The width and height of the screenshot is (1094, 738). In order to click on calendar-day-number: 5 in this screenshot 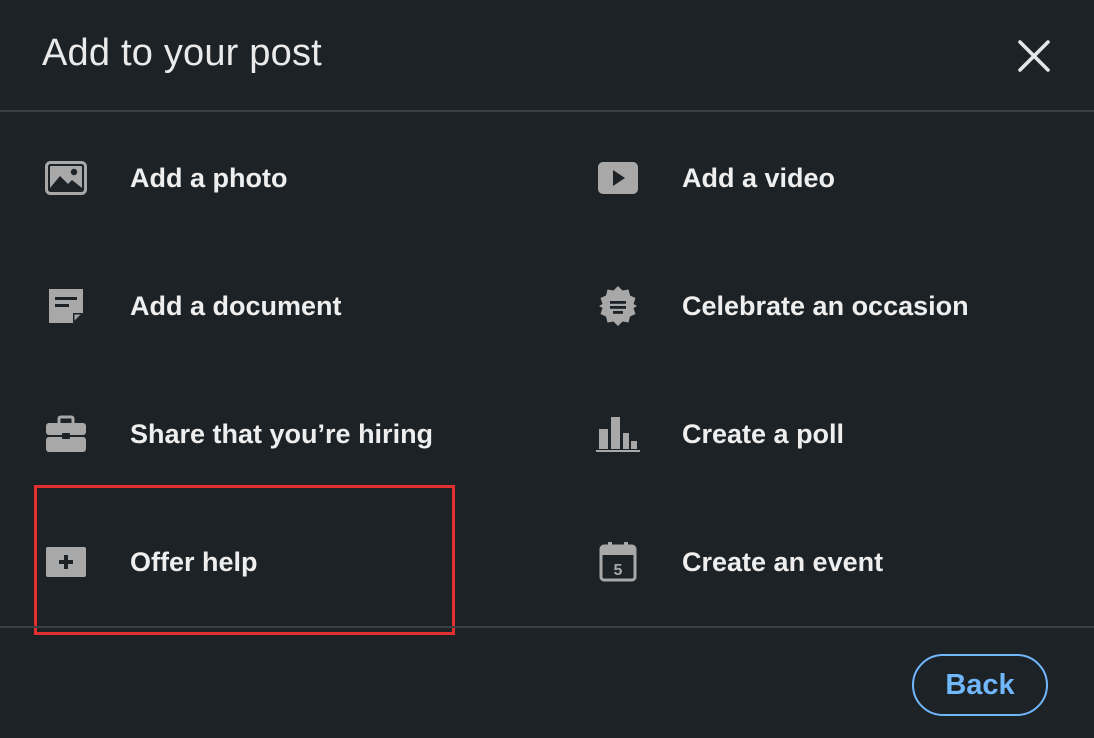, I will do `click(618, 570)`.